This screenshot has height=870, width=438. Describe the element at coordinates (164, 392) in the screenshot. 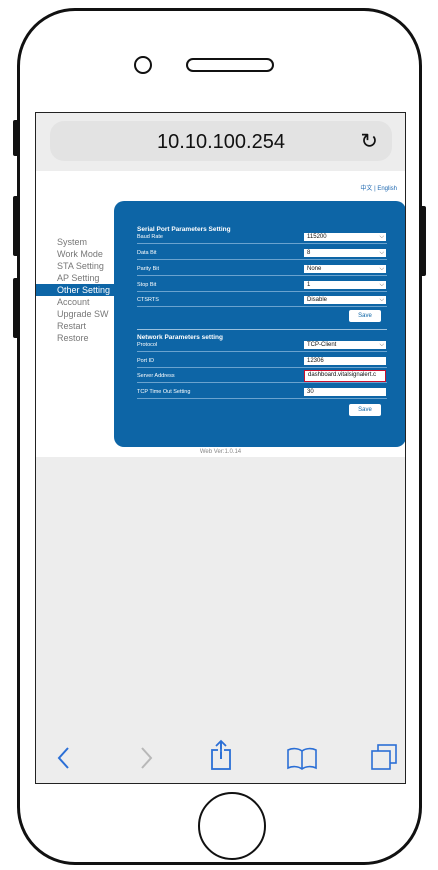

I see `tcp-timeout-label: TCP Time Out Setting` at that location.